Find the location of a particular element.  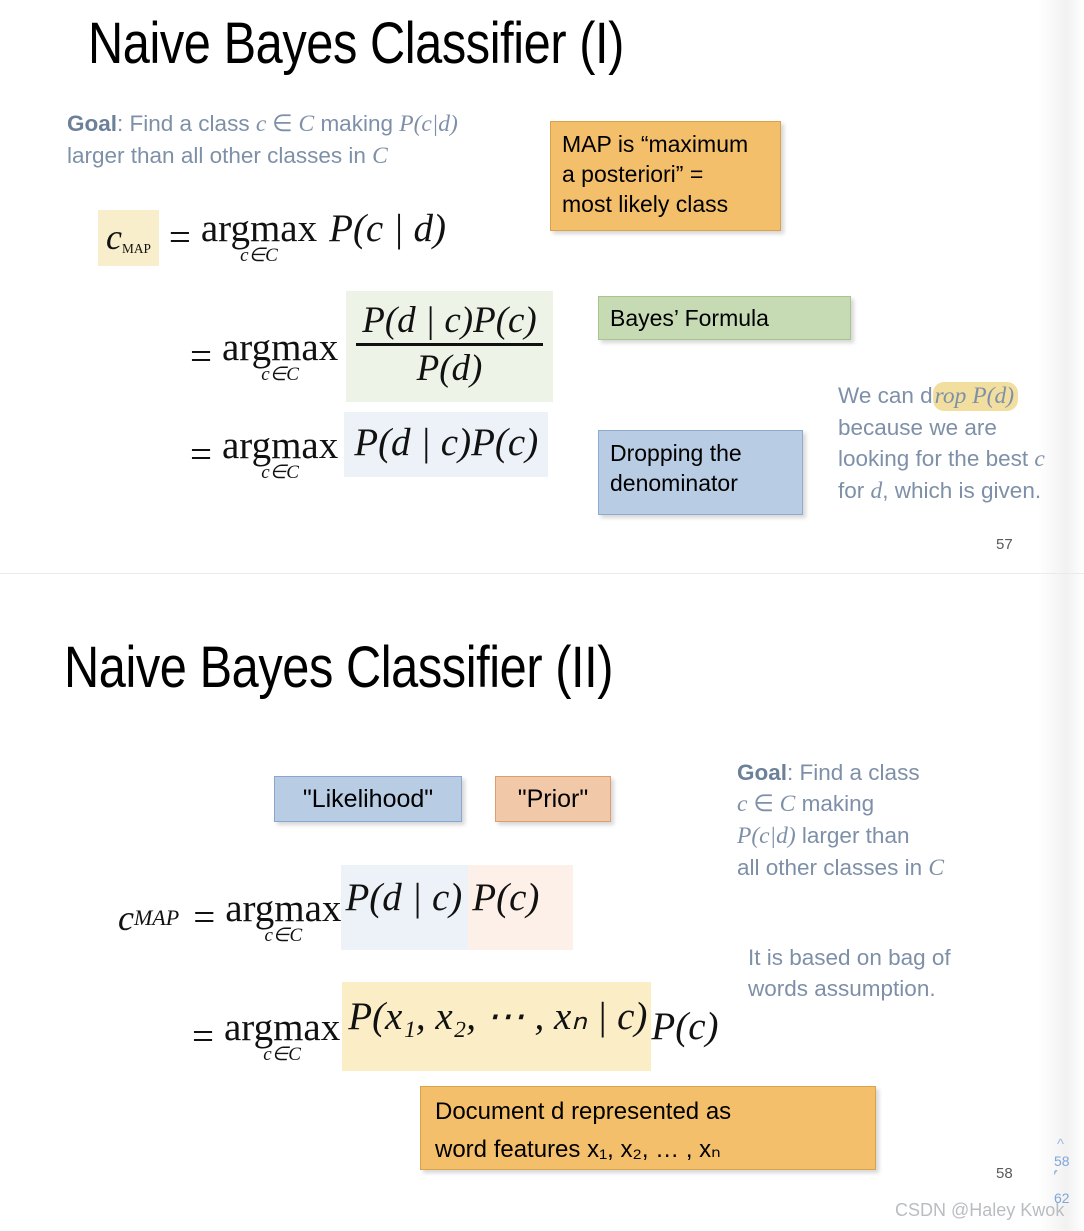

chevron-up-icon: ^ is located at coordinates (1070, 1144).